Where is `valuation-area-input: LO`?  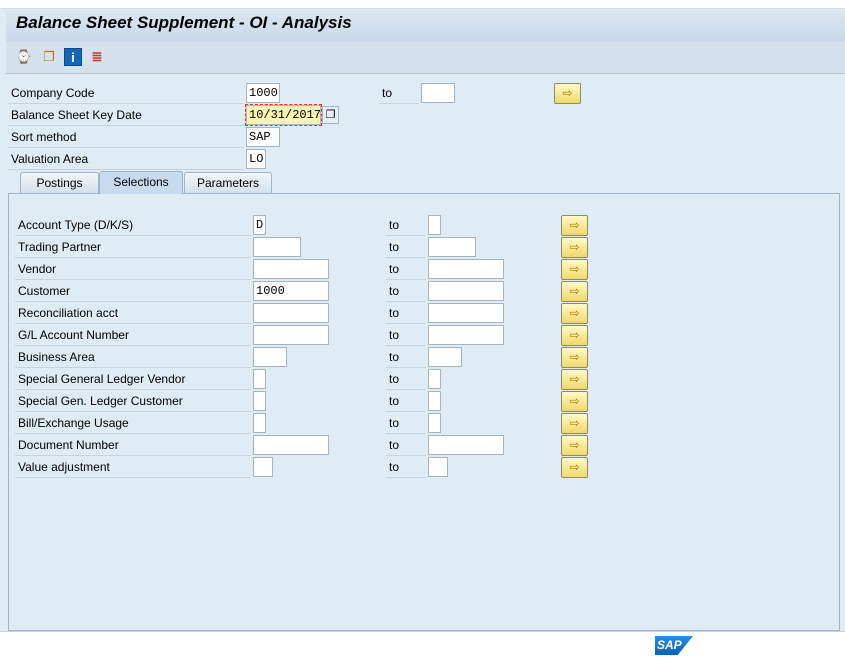
valuation-area-input: LO is located at coordinates (256, 159).